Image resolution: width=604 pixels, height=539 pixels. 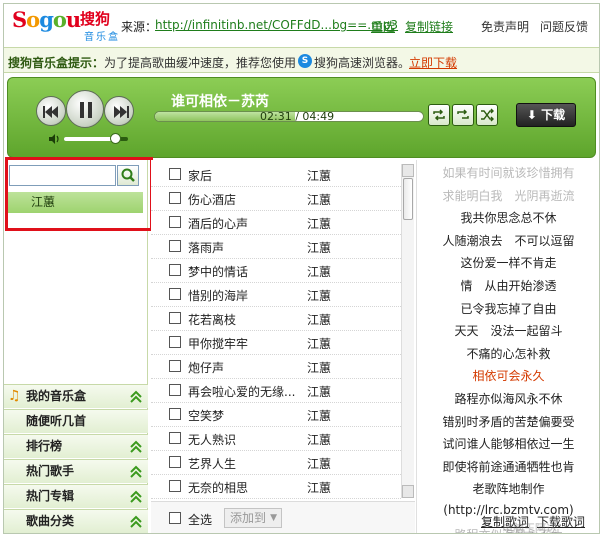 I want to click on song-row: 炮仔声 江蕙, so click(x=276, y=367).